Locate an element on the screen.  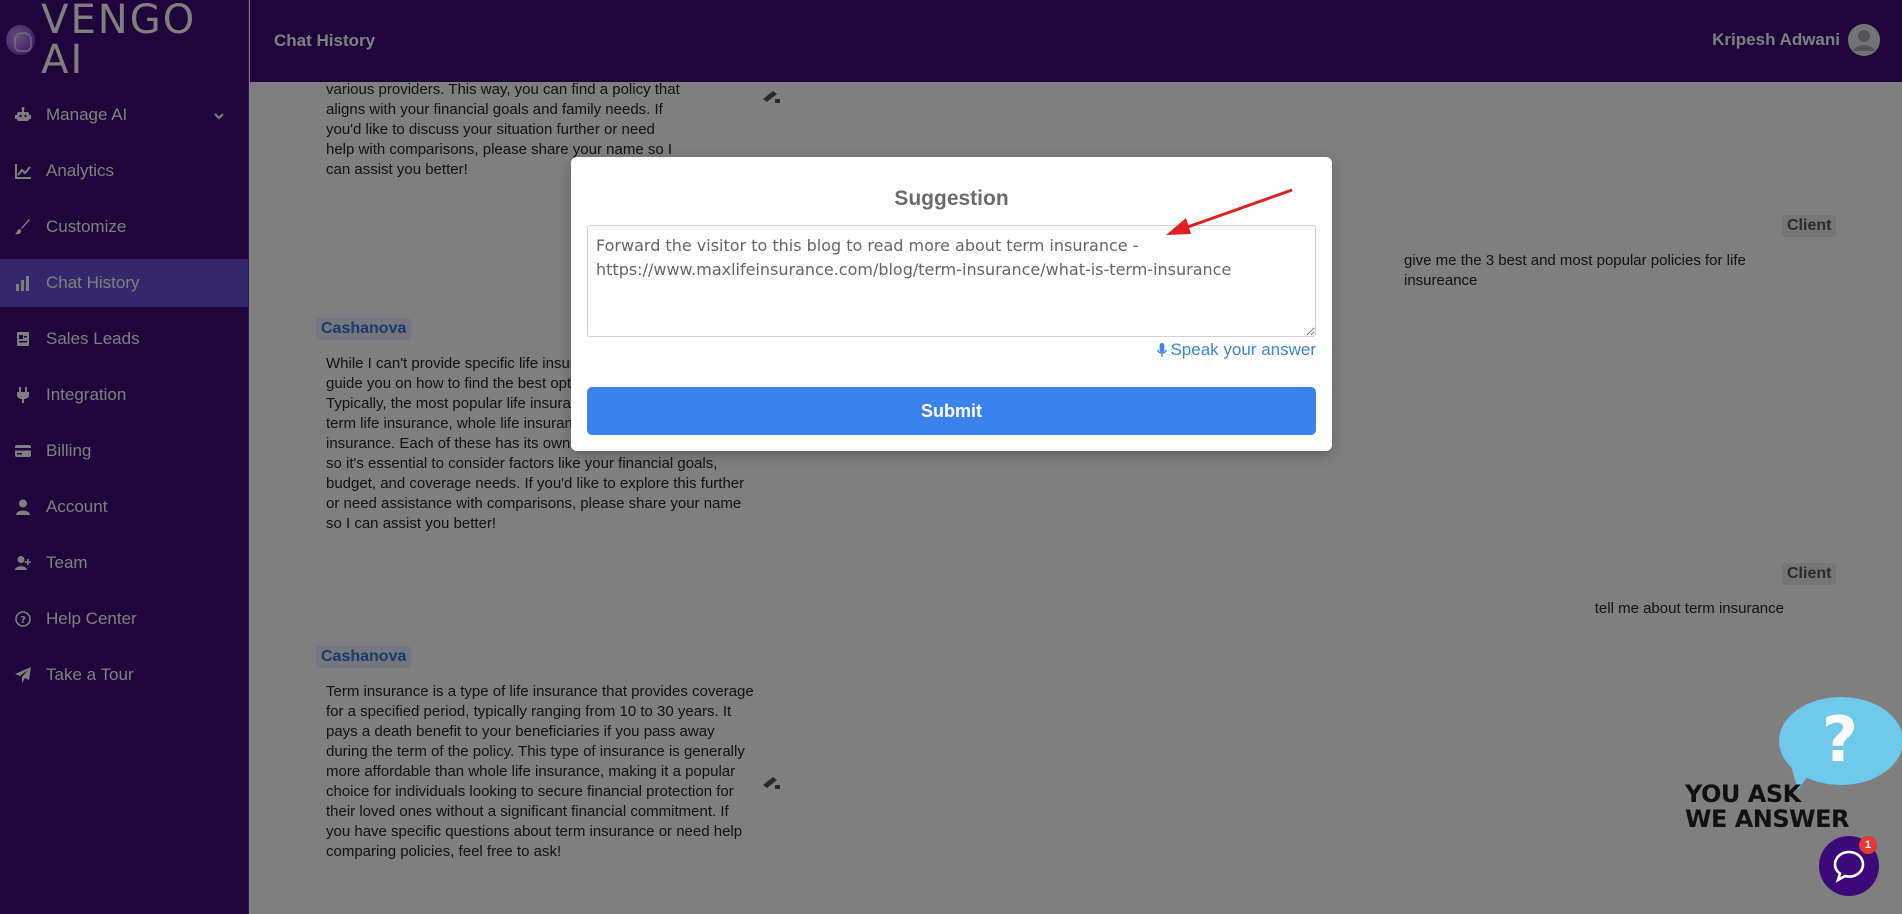
notification-badge: 1 is located at coordinates (1868, 845).